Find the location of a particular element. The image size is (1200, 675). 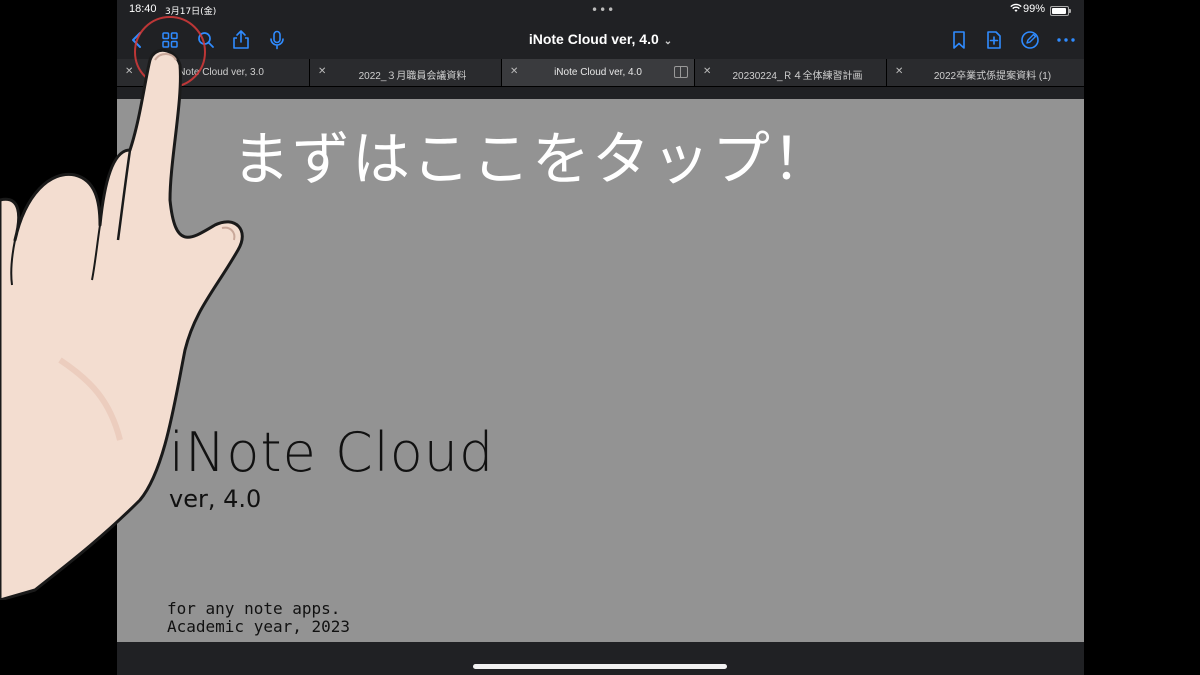

tab-item: ✕ 2022_３月職員会議資料 is located at coordinates (406, 72).